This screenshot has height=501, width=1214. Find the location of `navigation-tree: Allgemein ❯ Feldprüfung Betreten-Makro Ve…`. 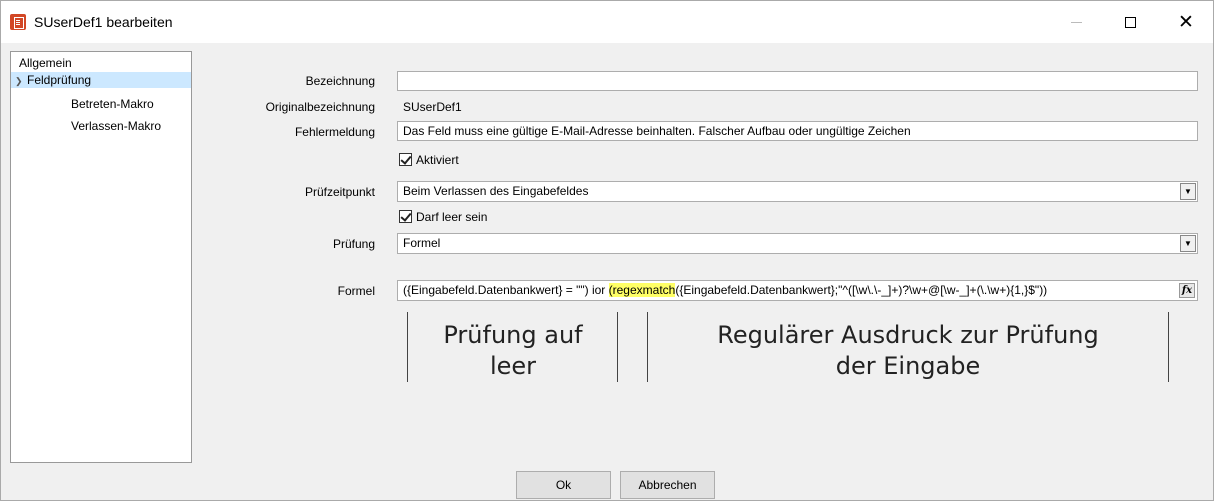

navigation-tree: Allgemein ❯ Feldprüfung Betreten-Makro Ve… is located at coordinates (101, 257).